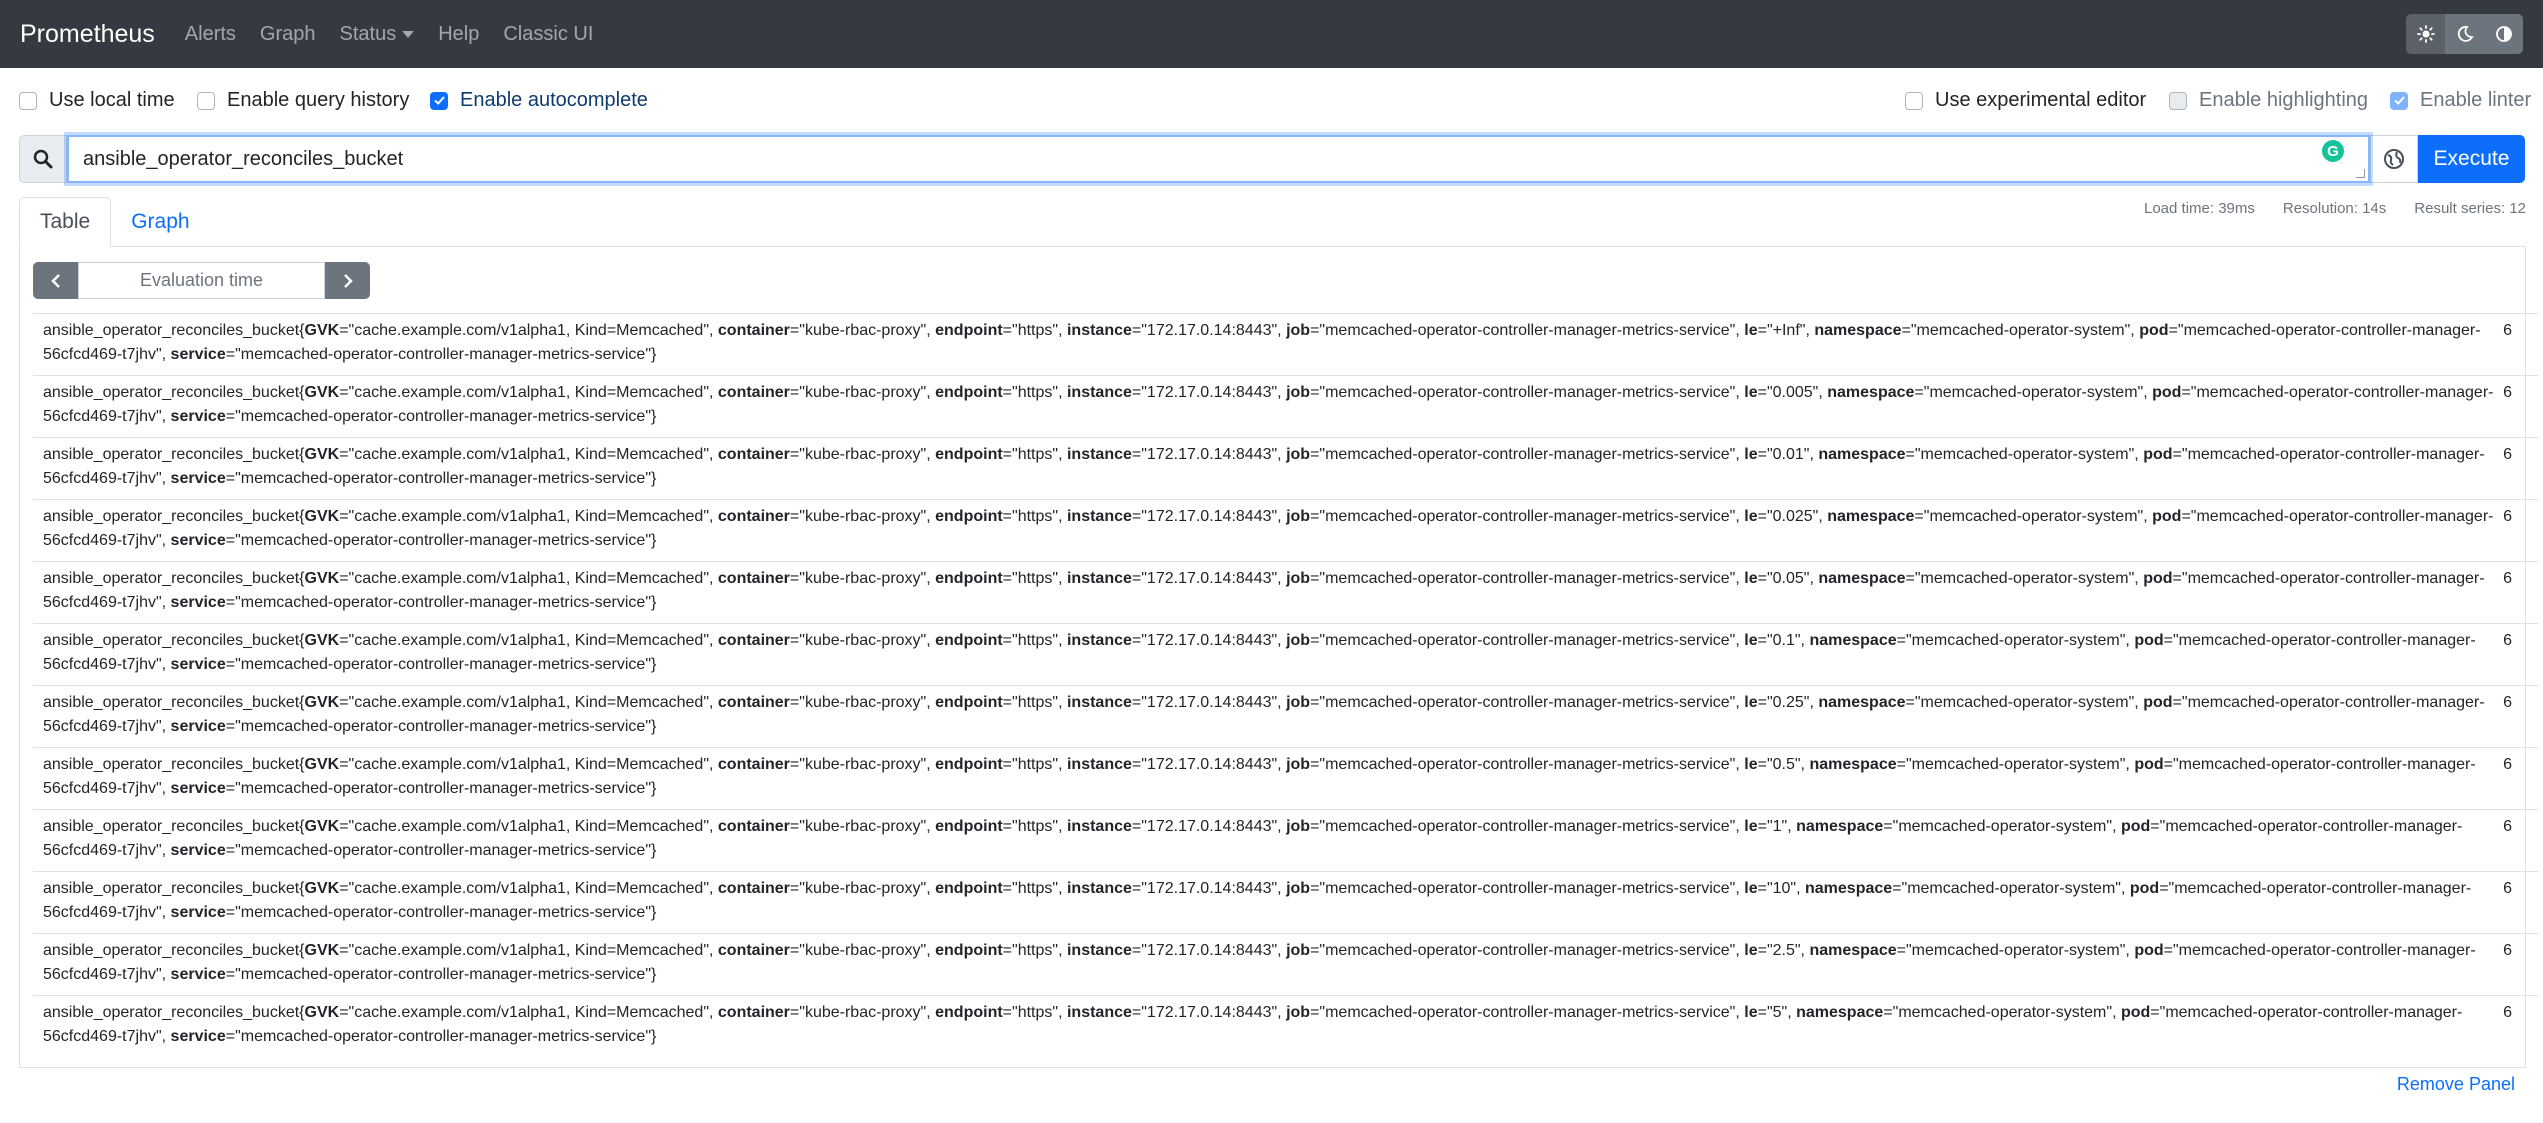 The height and width of the screenshot is (1123, 2543). What do you see at coordinates (548, 34) in the screenshot?
I see `nav-classic-ui: Classic UI` at bounding box center [548, 34].